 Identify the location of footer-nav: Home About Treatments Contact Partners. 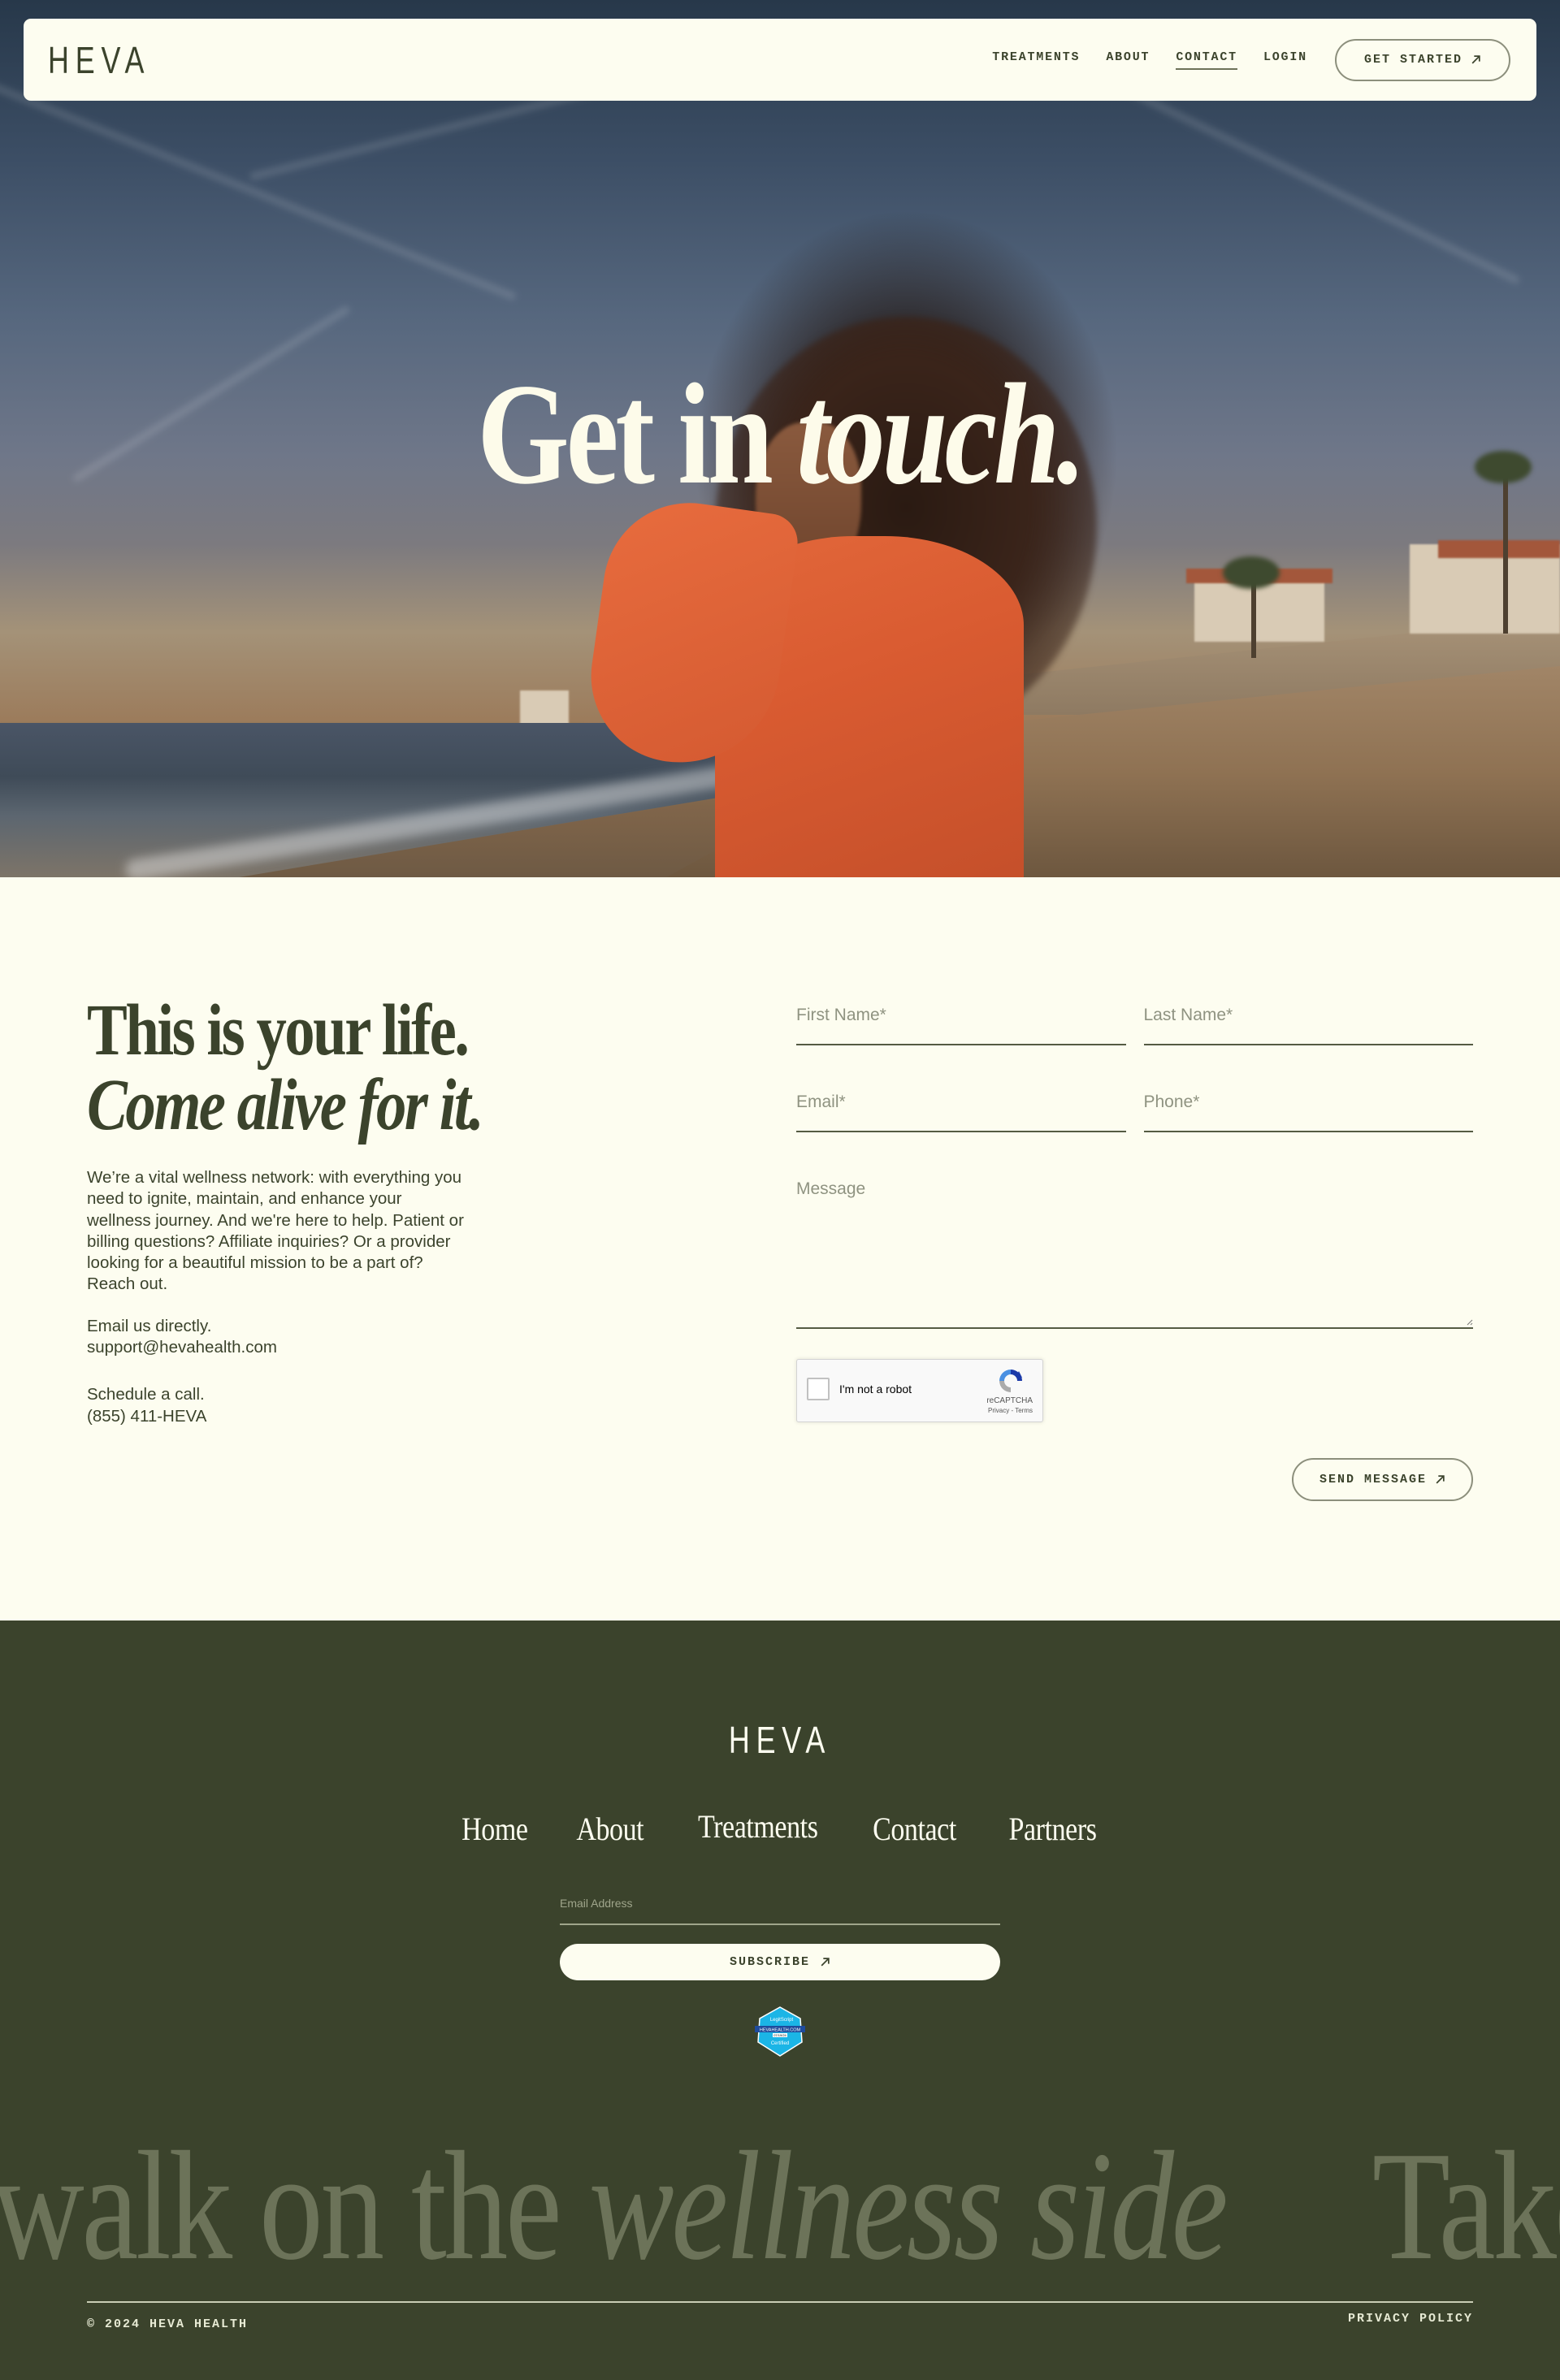
(780, 1828).